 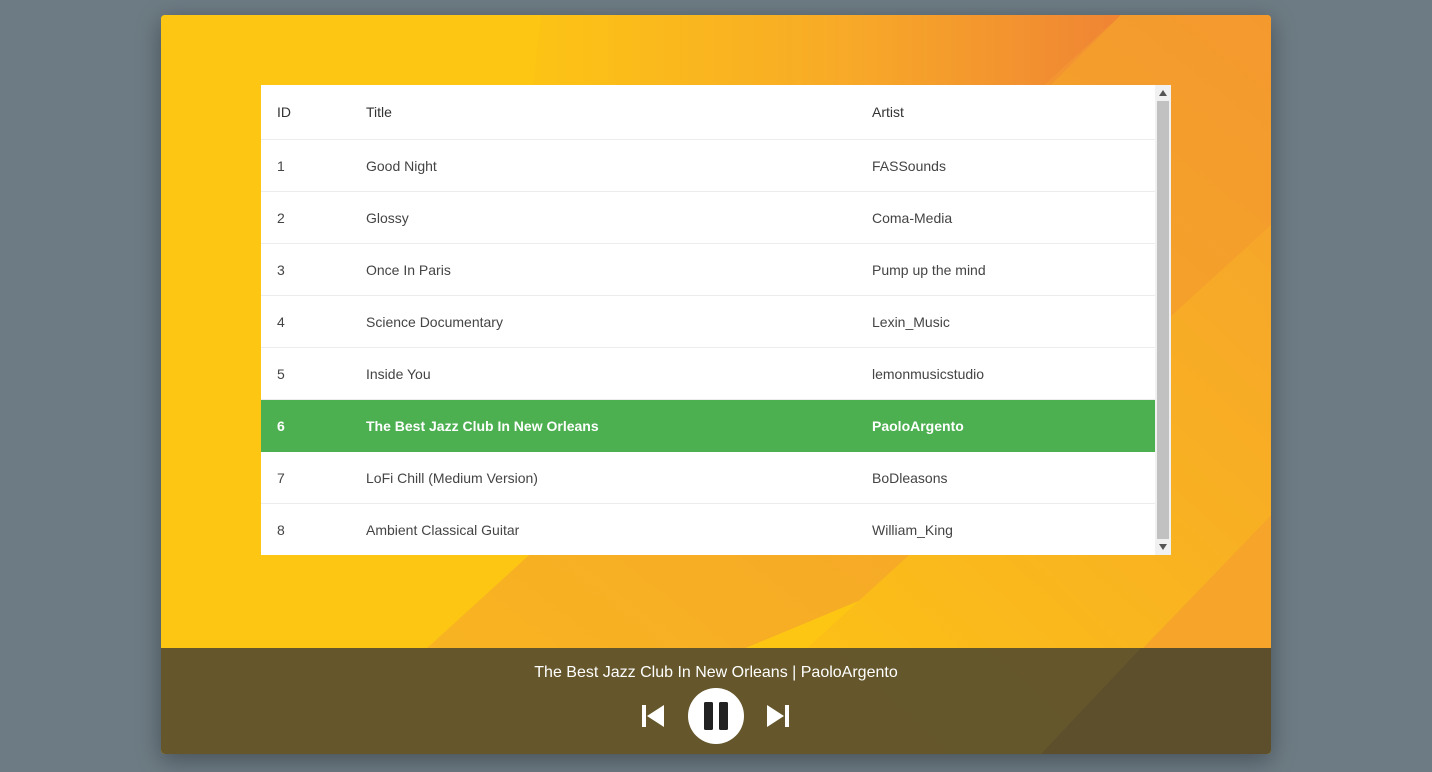 What do you see at coordinates (281, 217) in the screenshot?
I see `track-id: 2` at bounding box center [281, 217].